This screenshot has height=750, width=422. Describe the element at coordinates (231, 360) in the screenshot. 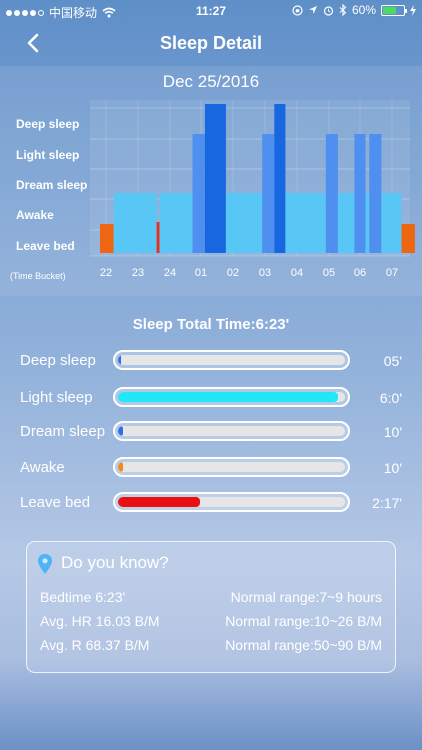

I see `progress-deep-sleep` at that location.